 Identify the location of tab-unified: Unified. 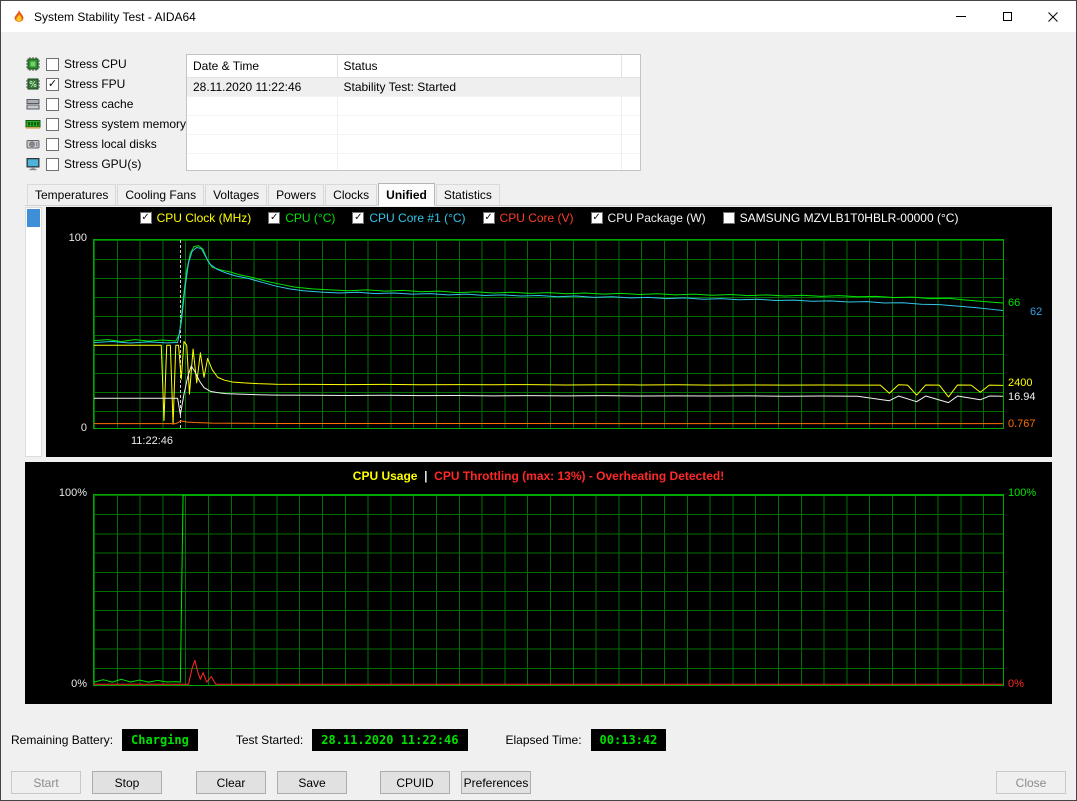
(406, 194).